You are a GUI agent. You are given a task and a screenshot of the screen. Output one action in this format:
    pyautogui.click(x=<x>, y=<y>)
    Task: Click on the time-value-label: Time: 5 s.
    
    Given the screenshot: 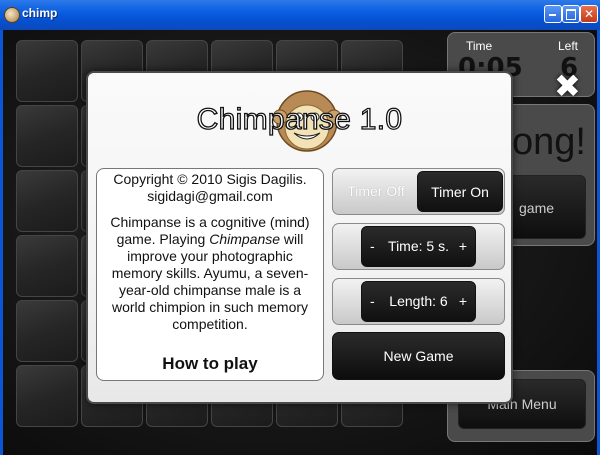 What is the action you would take?
    pyautogui.click(x=418, y=246)
    